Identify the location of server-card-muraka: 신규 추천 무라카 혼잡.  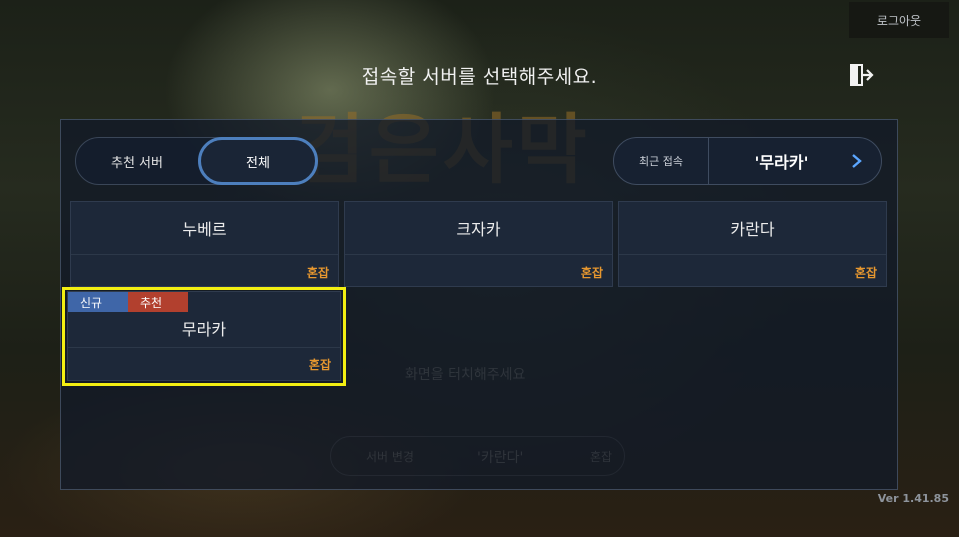
(204, 336).